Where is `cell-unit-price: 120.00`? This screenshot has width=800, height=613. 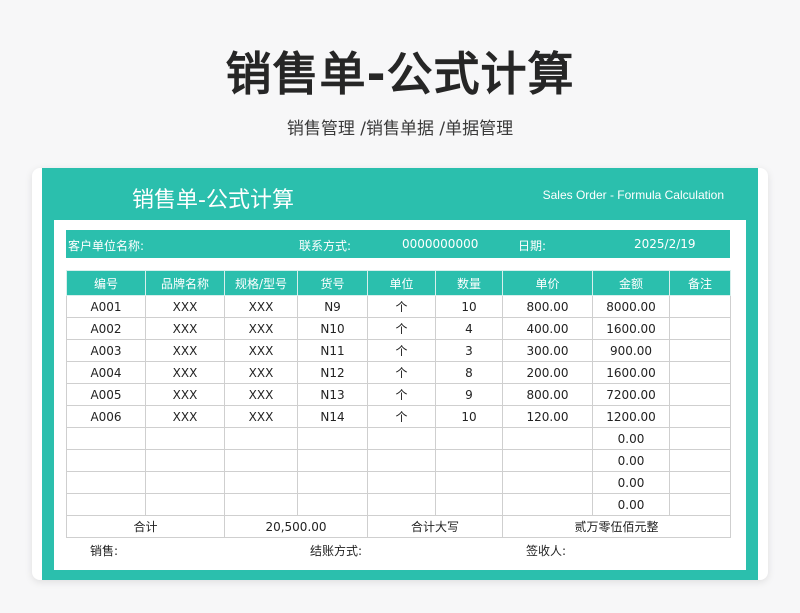 cell-unit-price: 120.00 is located at coordinates (547, 416).